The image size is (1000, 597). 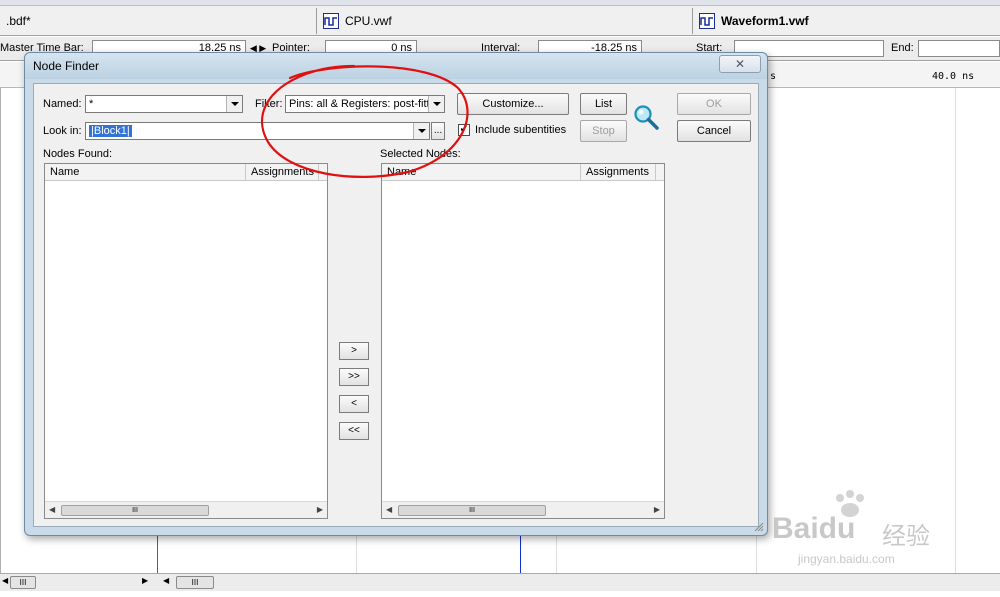 What do you see at coordinates (714, 131) in the screenshot?
I see `cancel-button: Cancel` at bounding box center [714, 131].